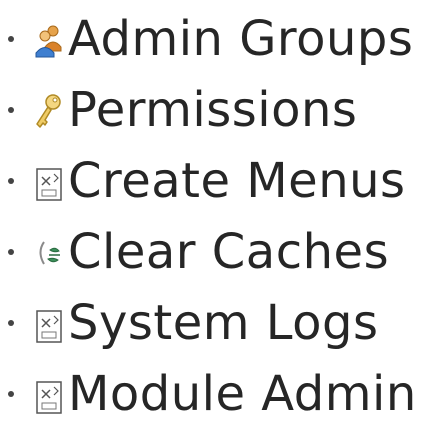 The width and height of the screenshot is (428, 430). What do you see at coordinates (48, 41) in the screenshot?
I see `users-group-icon` at bounding box center [48, 41].